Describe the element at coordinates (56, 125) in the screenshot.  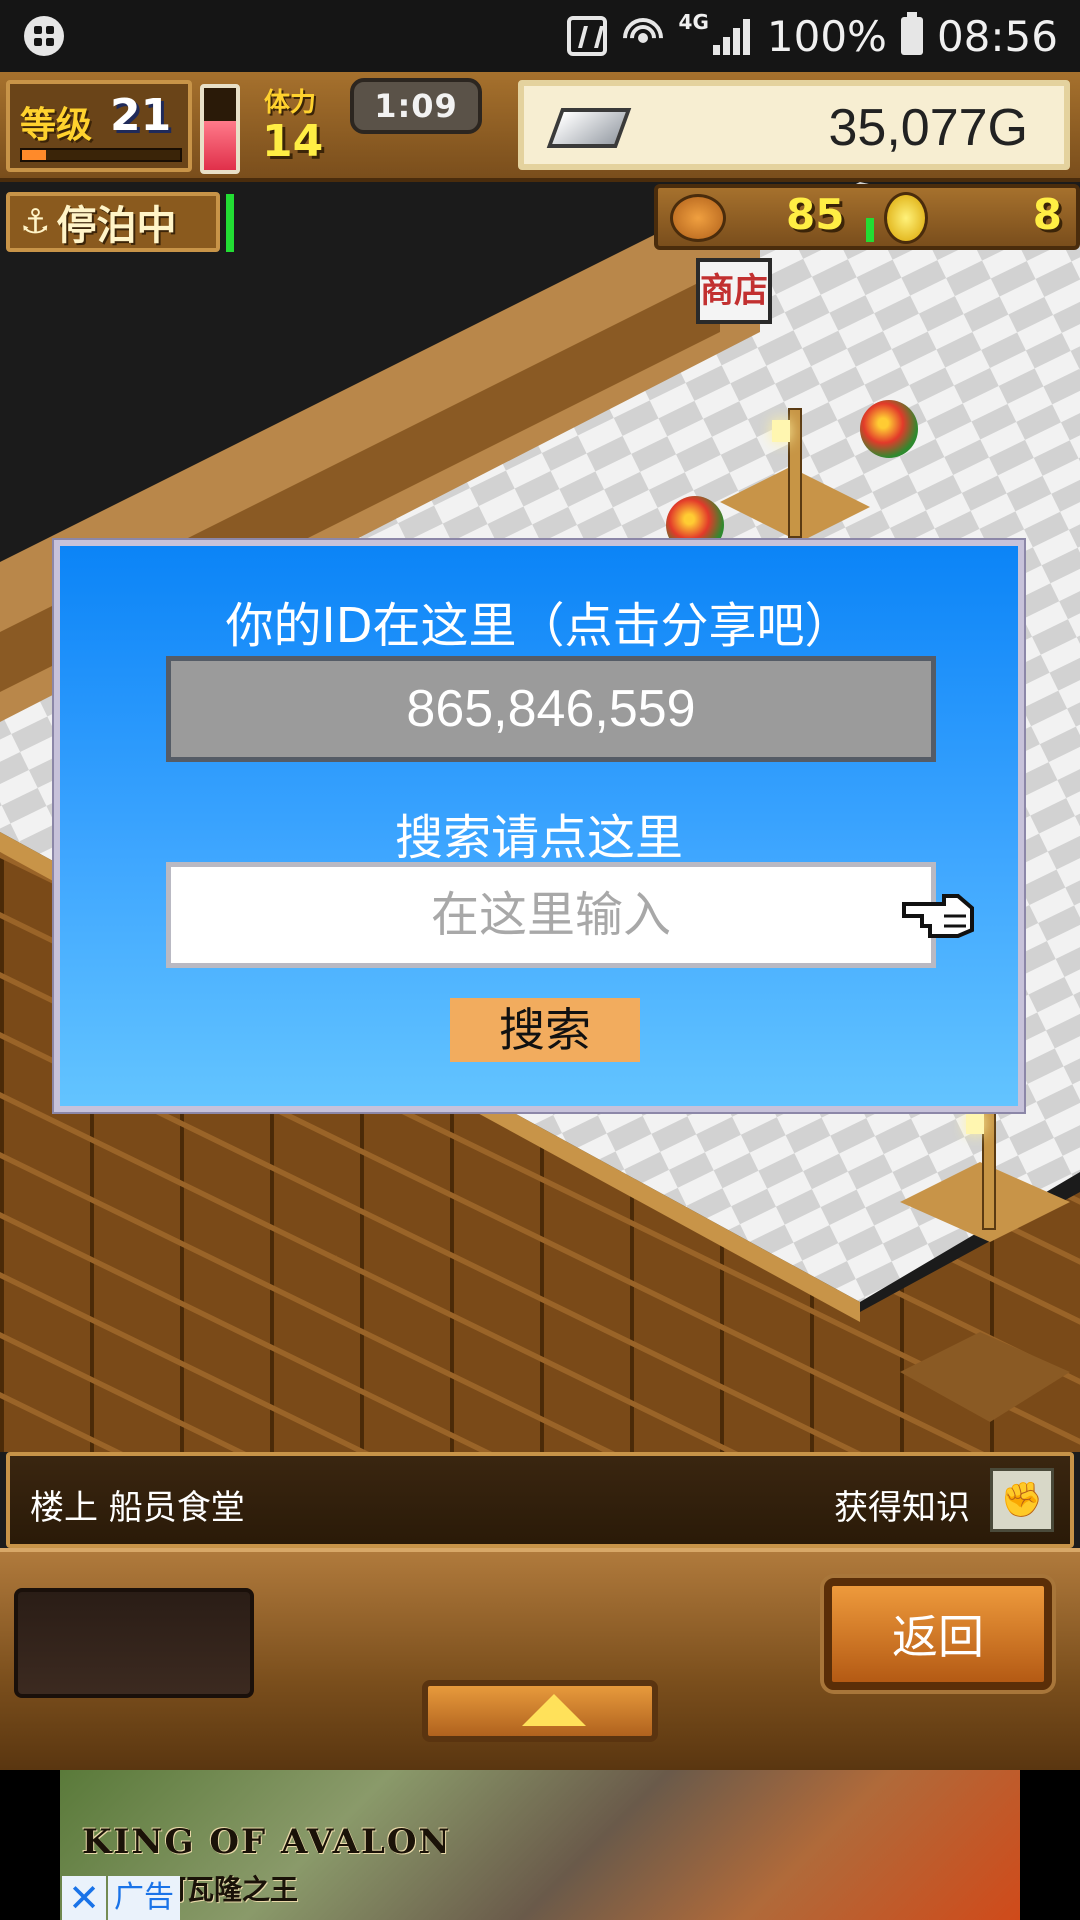
I see `level-label: 等级` at that location.